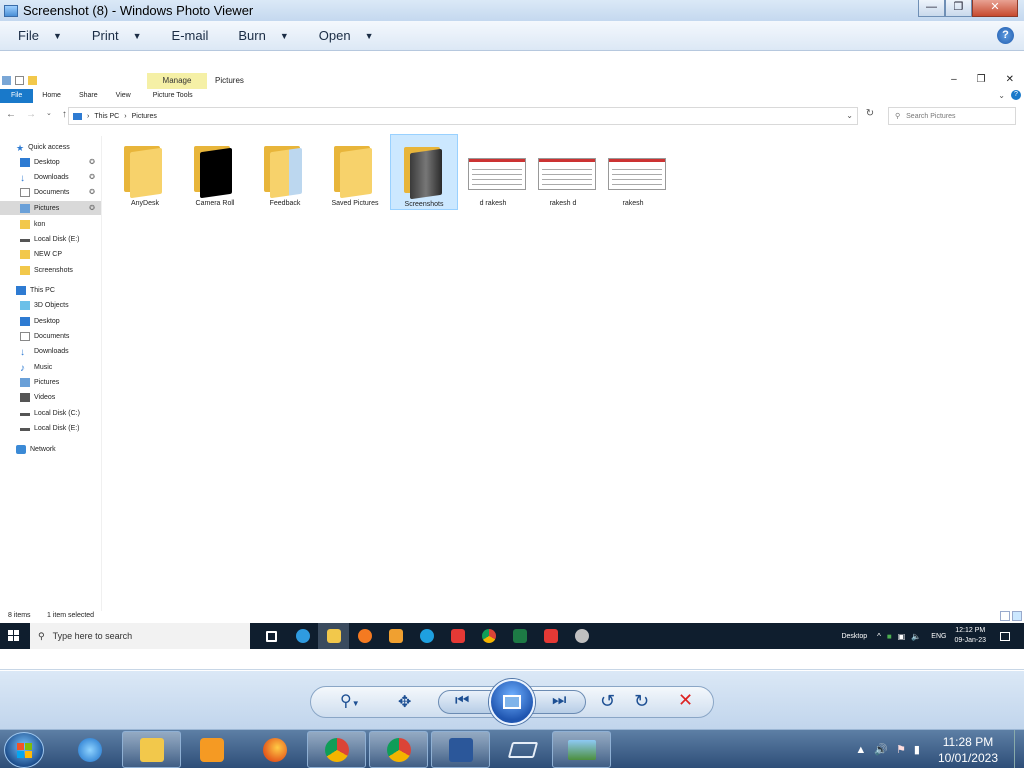  I want to click on tab-file: File, so click(17, 96).